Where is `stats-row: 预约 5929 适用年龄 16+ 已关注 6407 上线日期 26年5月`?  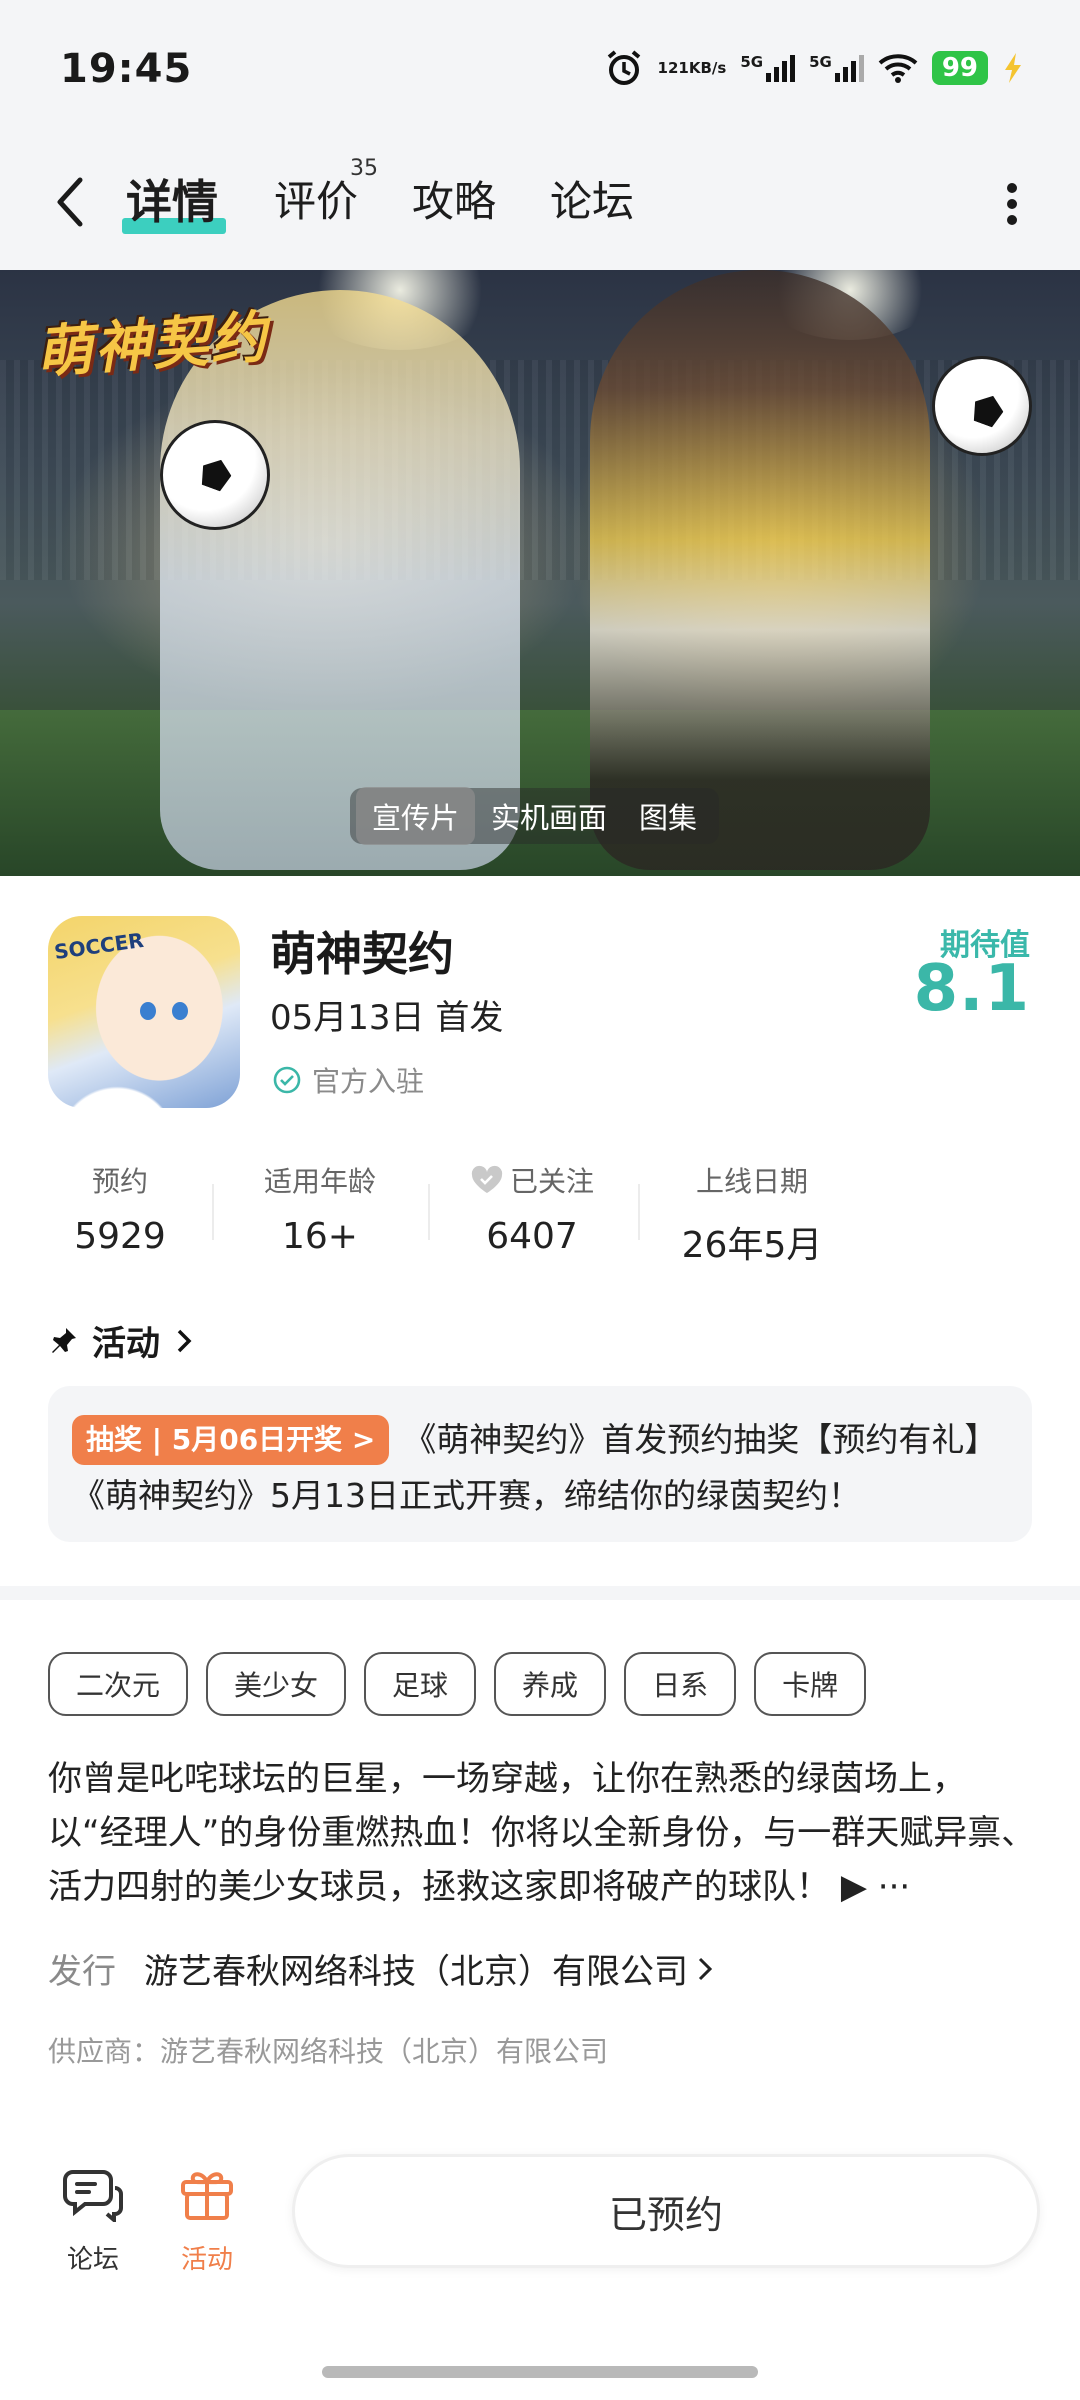 stats-row: 预约 5929 适用年龄 16+ 已关注 6407 上线日期 26年5月 is located at coordinates (540, 1215).